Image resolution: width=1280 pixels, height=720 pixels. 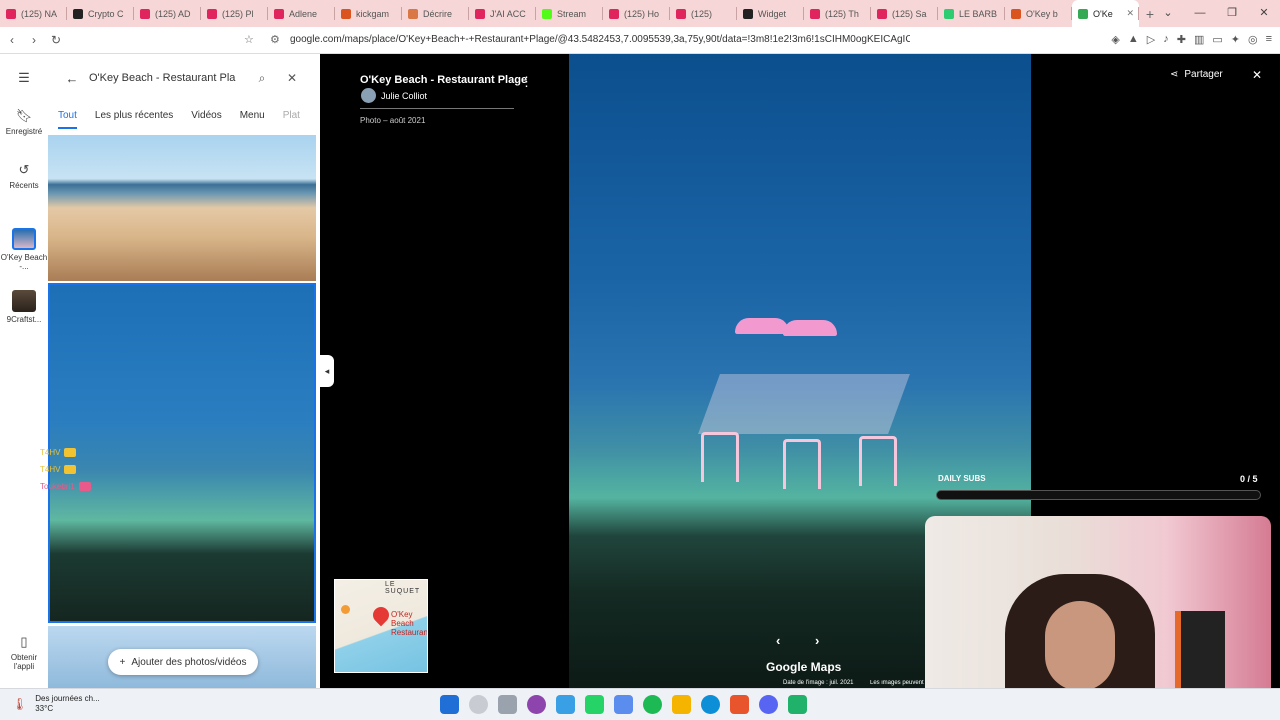 I want to click on browser-tab: (125) Pl, so click(x=234, y=13).